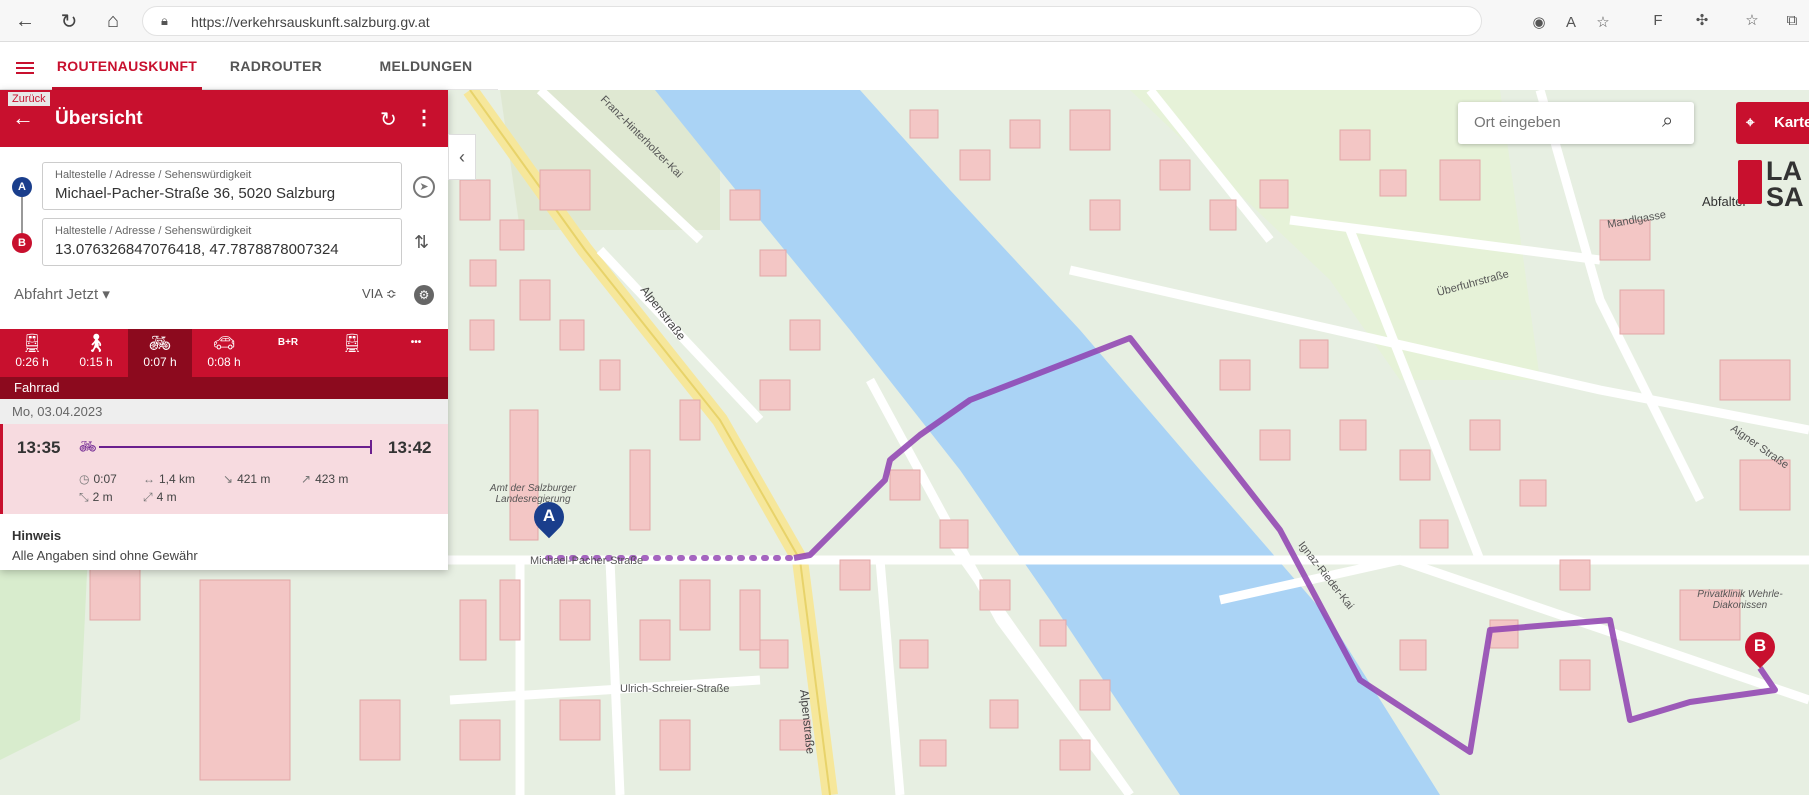  Describe the element at coordinates (84, 497) in the screenshot. I see `down-icon: ⤡` at that location.